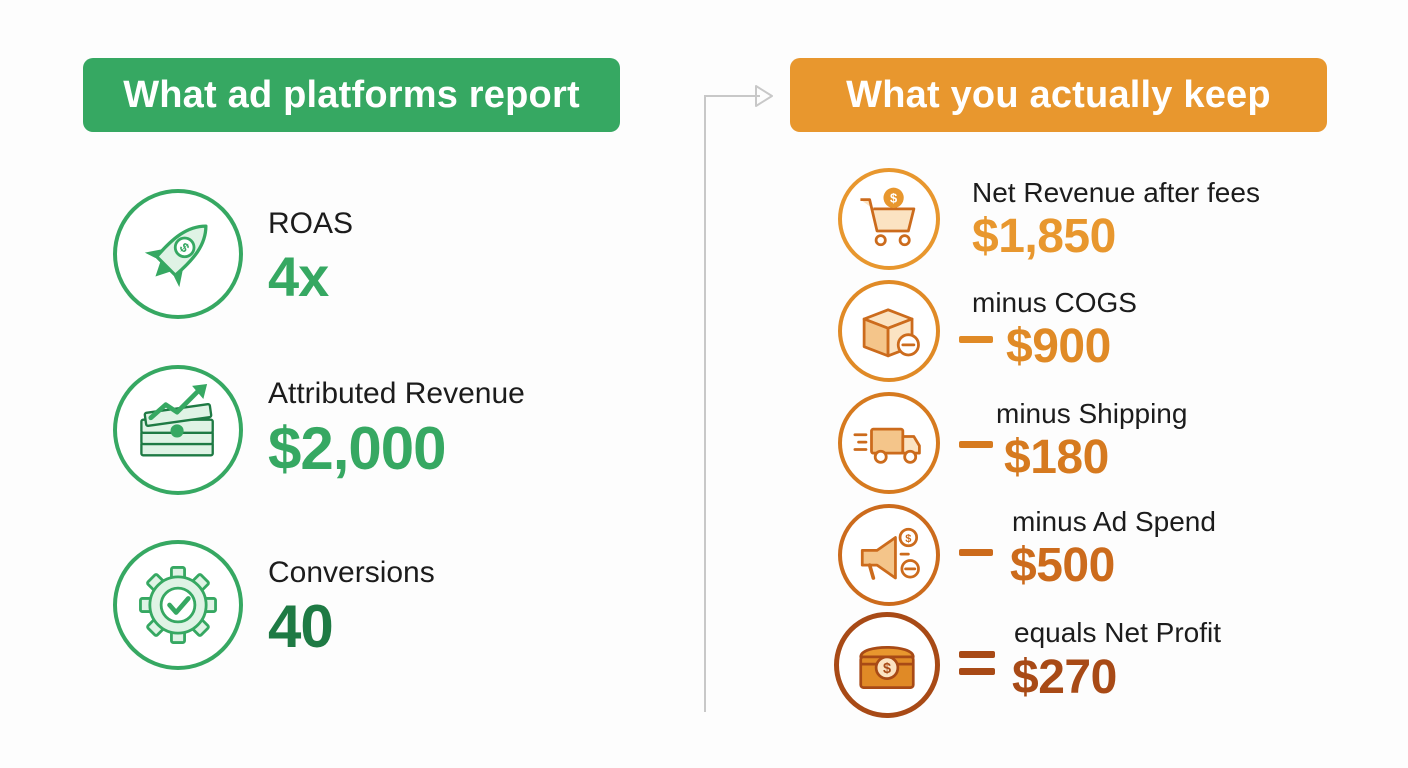  What do you see at coordinates (1058, 346) in the screenshot?
I see `cogs-value: $900` at bounding box center [1058, 346].